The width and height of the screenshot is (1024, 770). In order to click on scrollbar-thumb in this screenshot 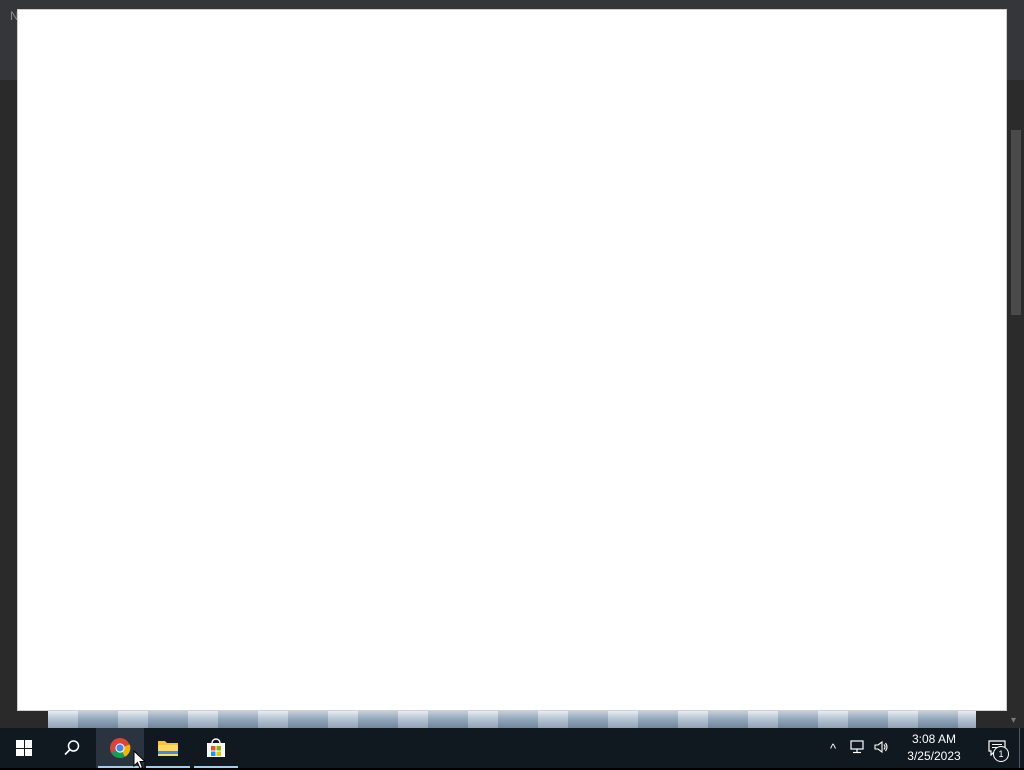, I will do `click(1016, 222)`.